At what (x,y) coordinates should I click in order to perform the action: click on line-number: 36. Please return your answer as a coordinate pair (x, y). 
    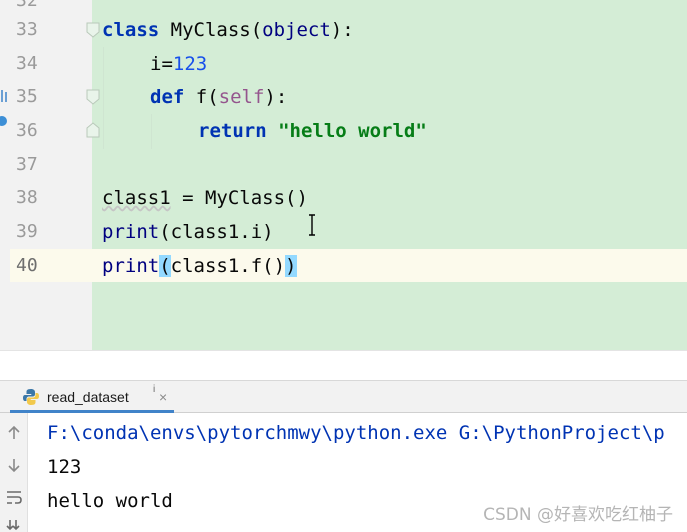
    Looking at the image, I should click on (27, 130).